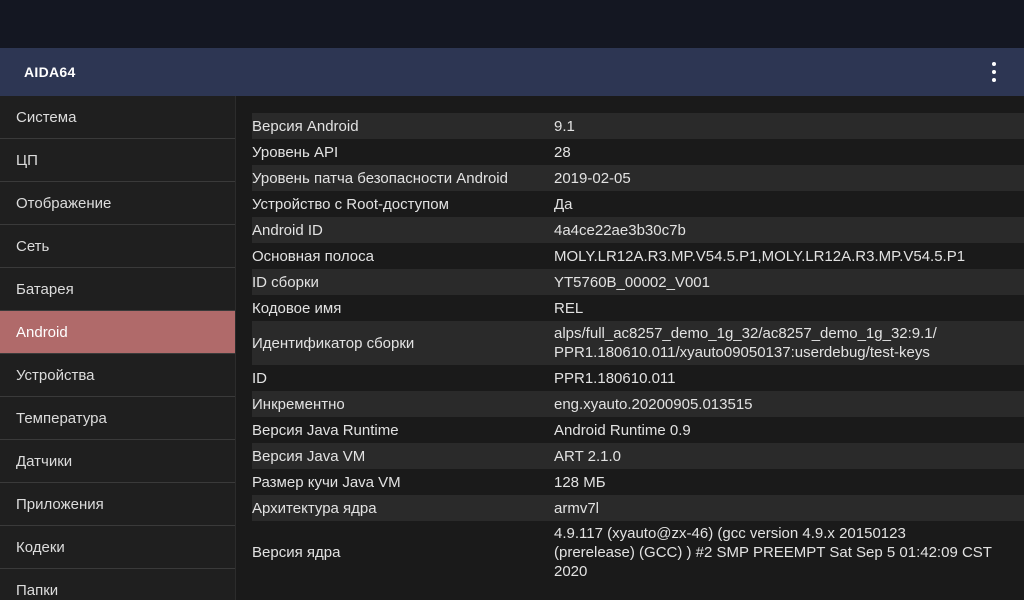 This screenshot has height=600, width=1024. Describe the element at coordinates (564, 126) in the screenshot. I see `row-value: 9.1` at that location.